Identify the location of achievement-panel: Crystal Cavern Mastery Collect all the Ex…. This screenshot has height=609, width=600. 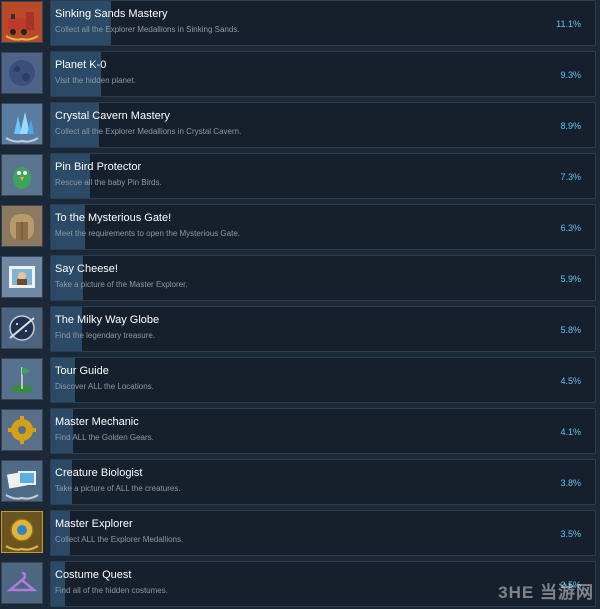
(323, 125).